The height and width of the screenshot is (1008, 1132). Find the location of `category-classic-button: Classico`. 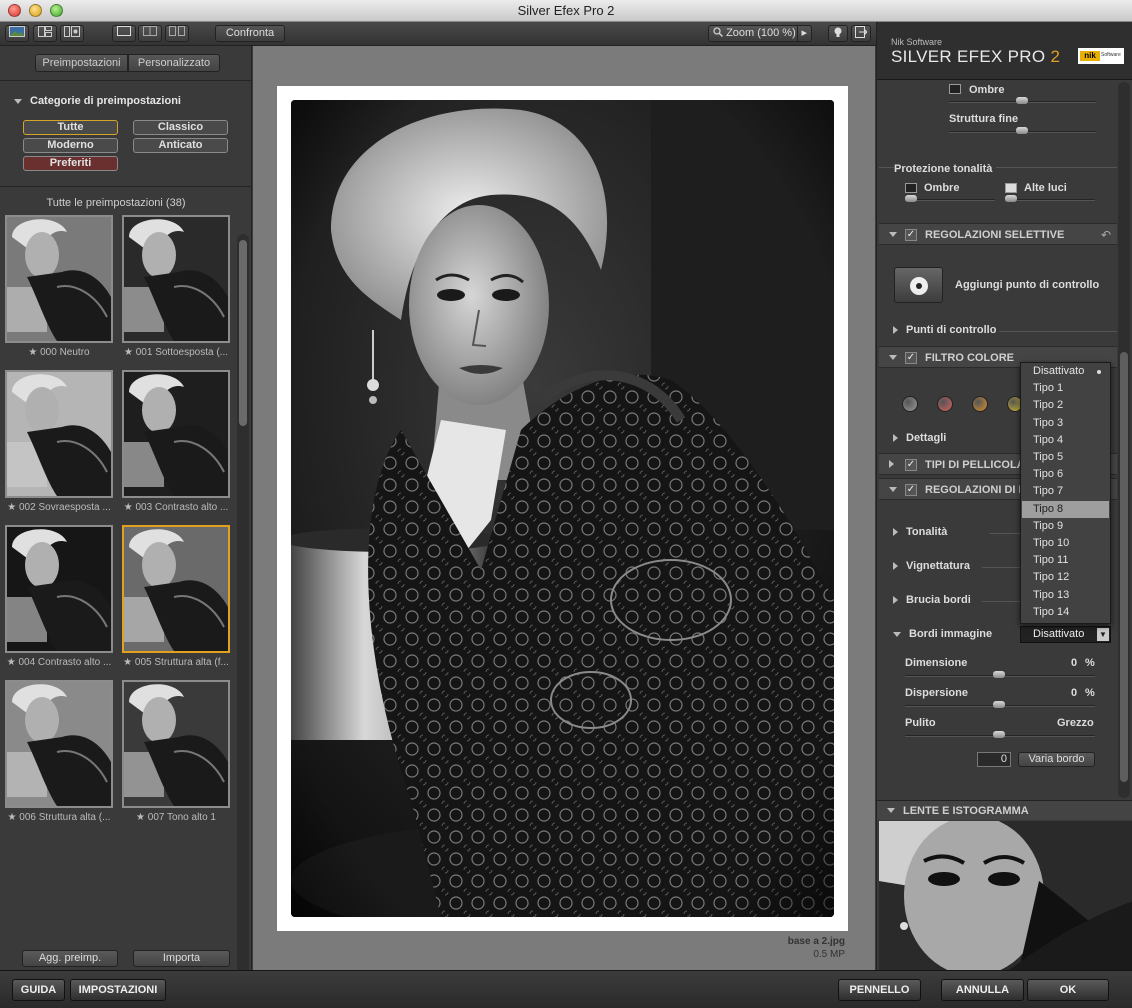

category-classic-button: Classico is located at coordinates (180, 127).